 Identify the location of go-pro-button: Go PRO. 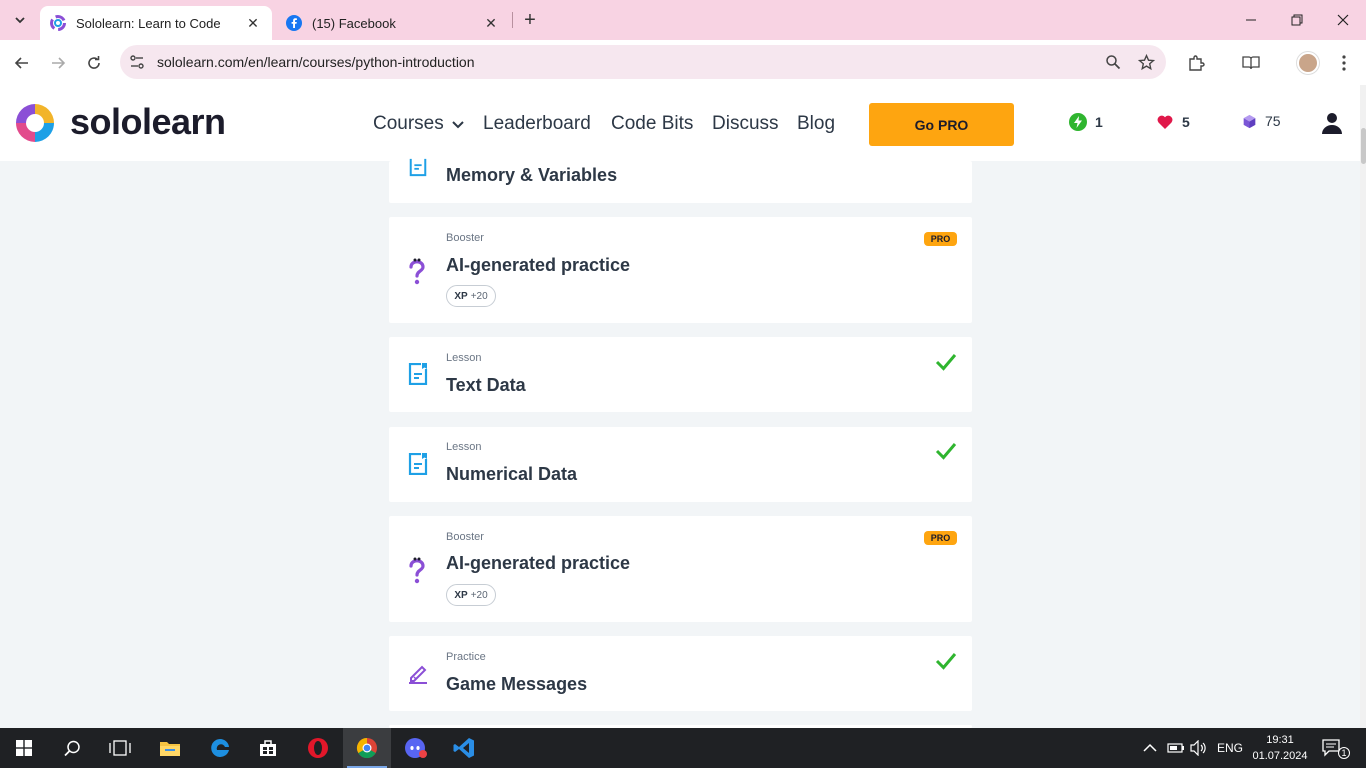
(941, 124).